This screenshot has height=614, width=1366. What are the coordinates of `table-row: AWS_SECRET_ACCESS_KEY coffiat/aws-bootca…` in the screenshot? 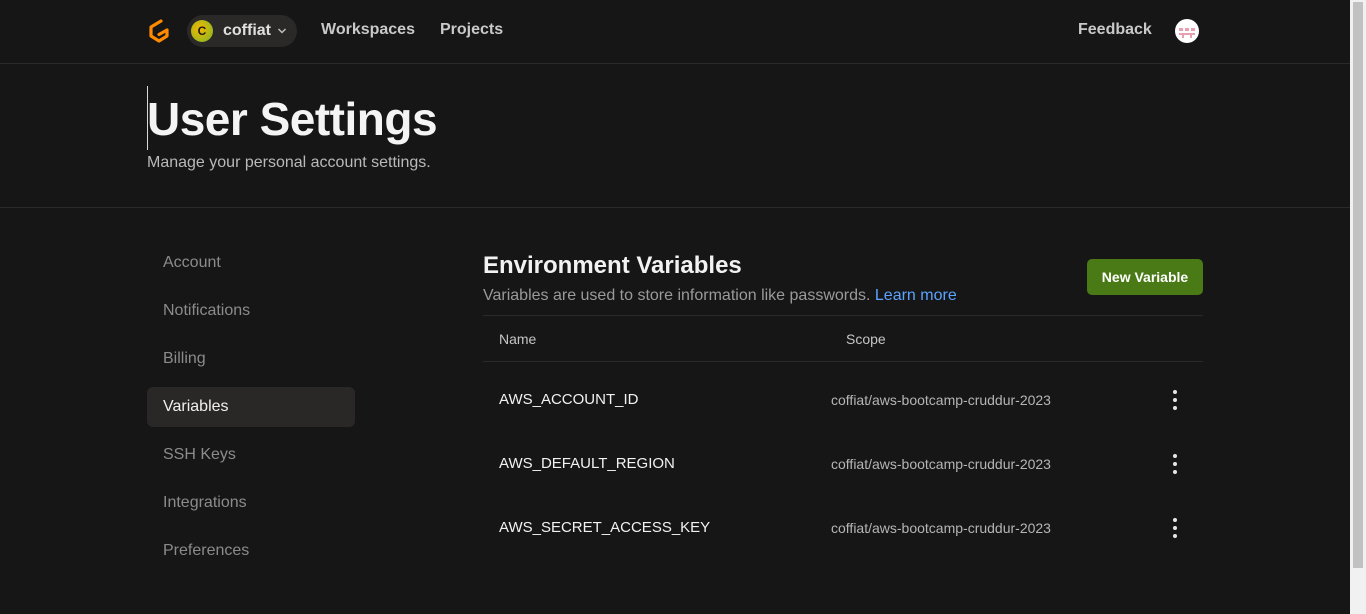 It's located at (843, 522).